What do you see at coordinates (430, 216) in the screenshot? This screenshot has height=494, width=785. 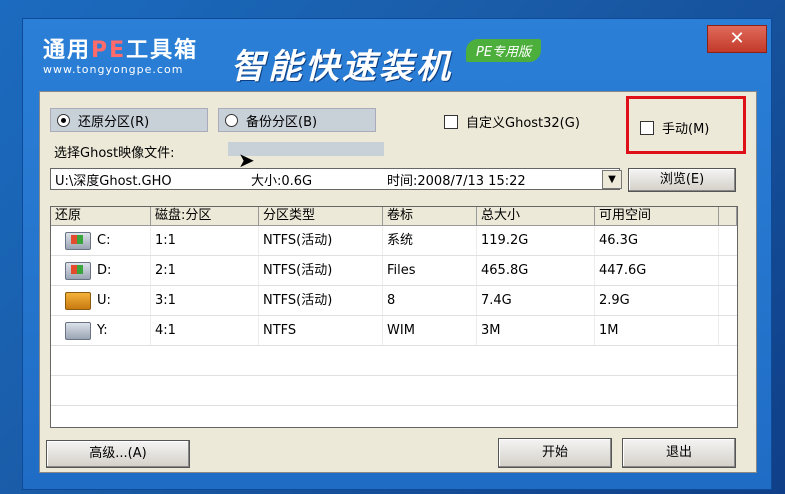 I see `header-label: 卷标` at bounding box center [430, 216].